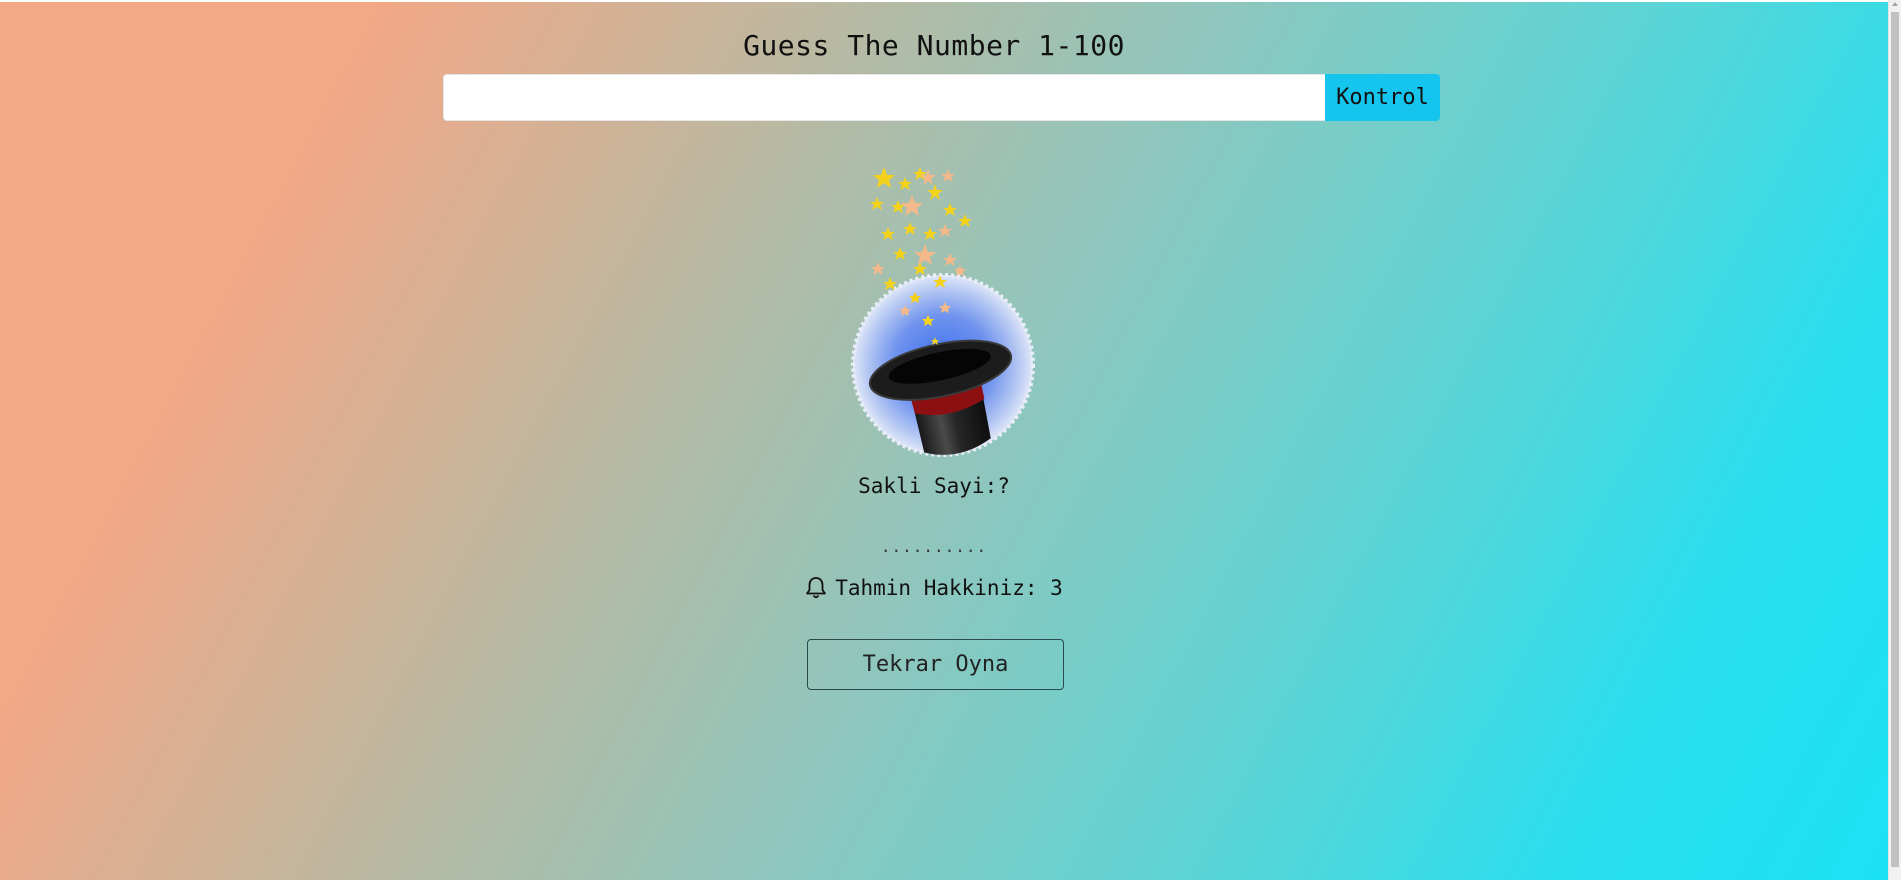 Image resolution: width=1901 pixels, height=880 pixels. Describe the element at coordinates (1895, 4) in the screenshot. I see `scroll-up-icon` at that location.